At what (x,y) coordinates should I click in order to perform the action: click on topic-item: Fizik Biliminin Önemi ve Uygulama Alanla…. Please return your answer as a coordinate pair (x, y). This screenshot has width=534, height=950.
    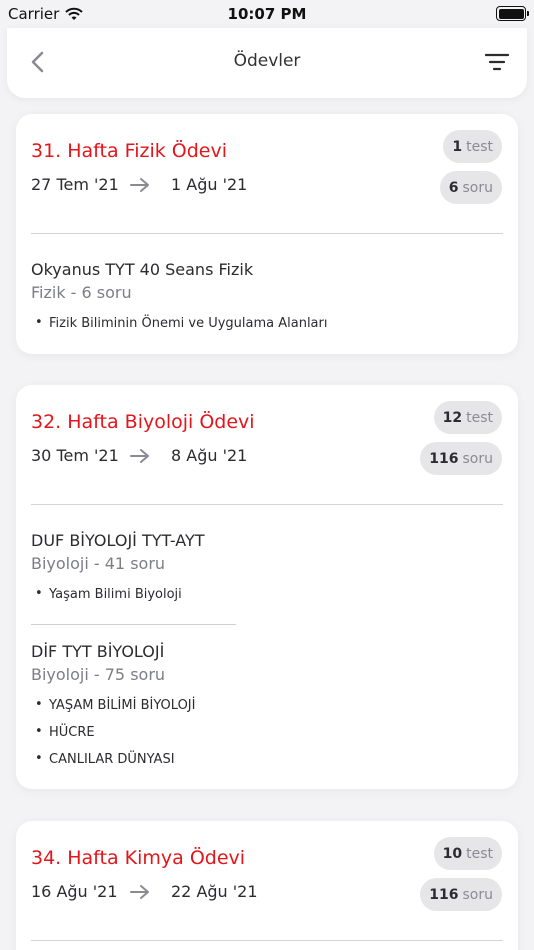
    Looking at the image, I should click on (179, 329).